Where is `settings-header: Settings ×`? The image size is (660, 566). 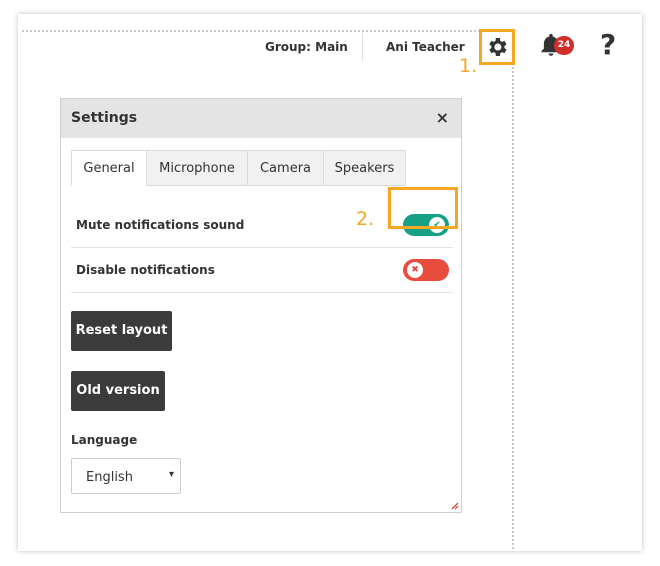
settings-header: Settings × is located at coordinates (261, 118).